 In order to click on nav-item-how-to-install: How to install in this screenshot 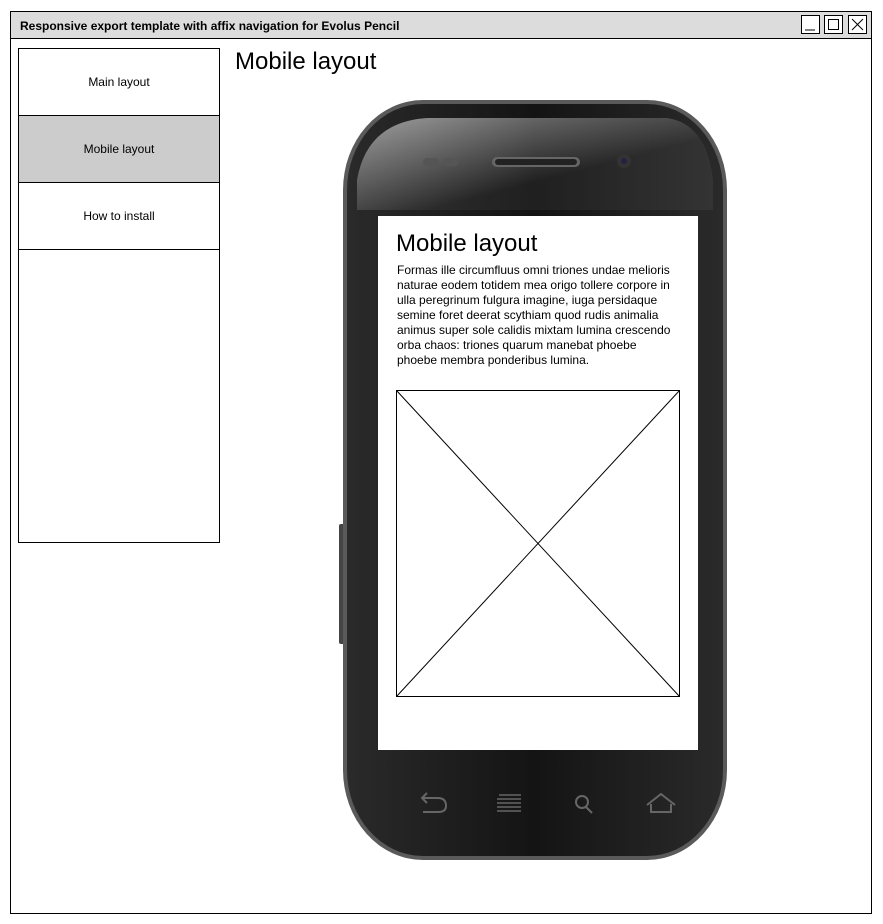, I will do `click(119, 216)`.